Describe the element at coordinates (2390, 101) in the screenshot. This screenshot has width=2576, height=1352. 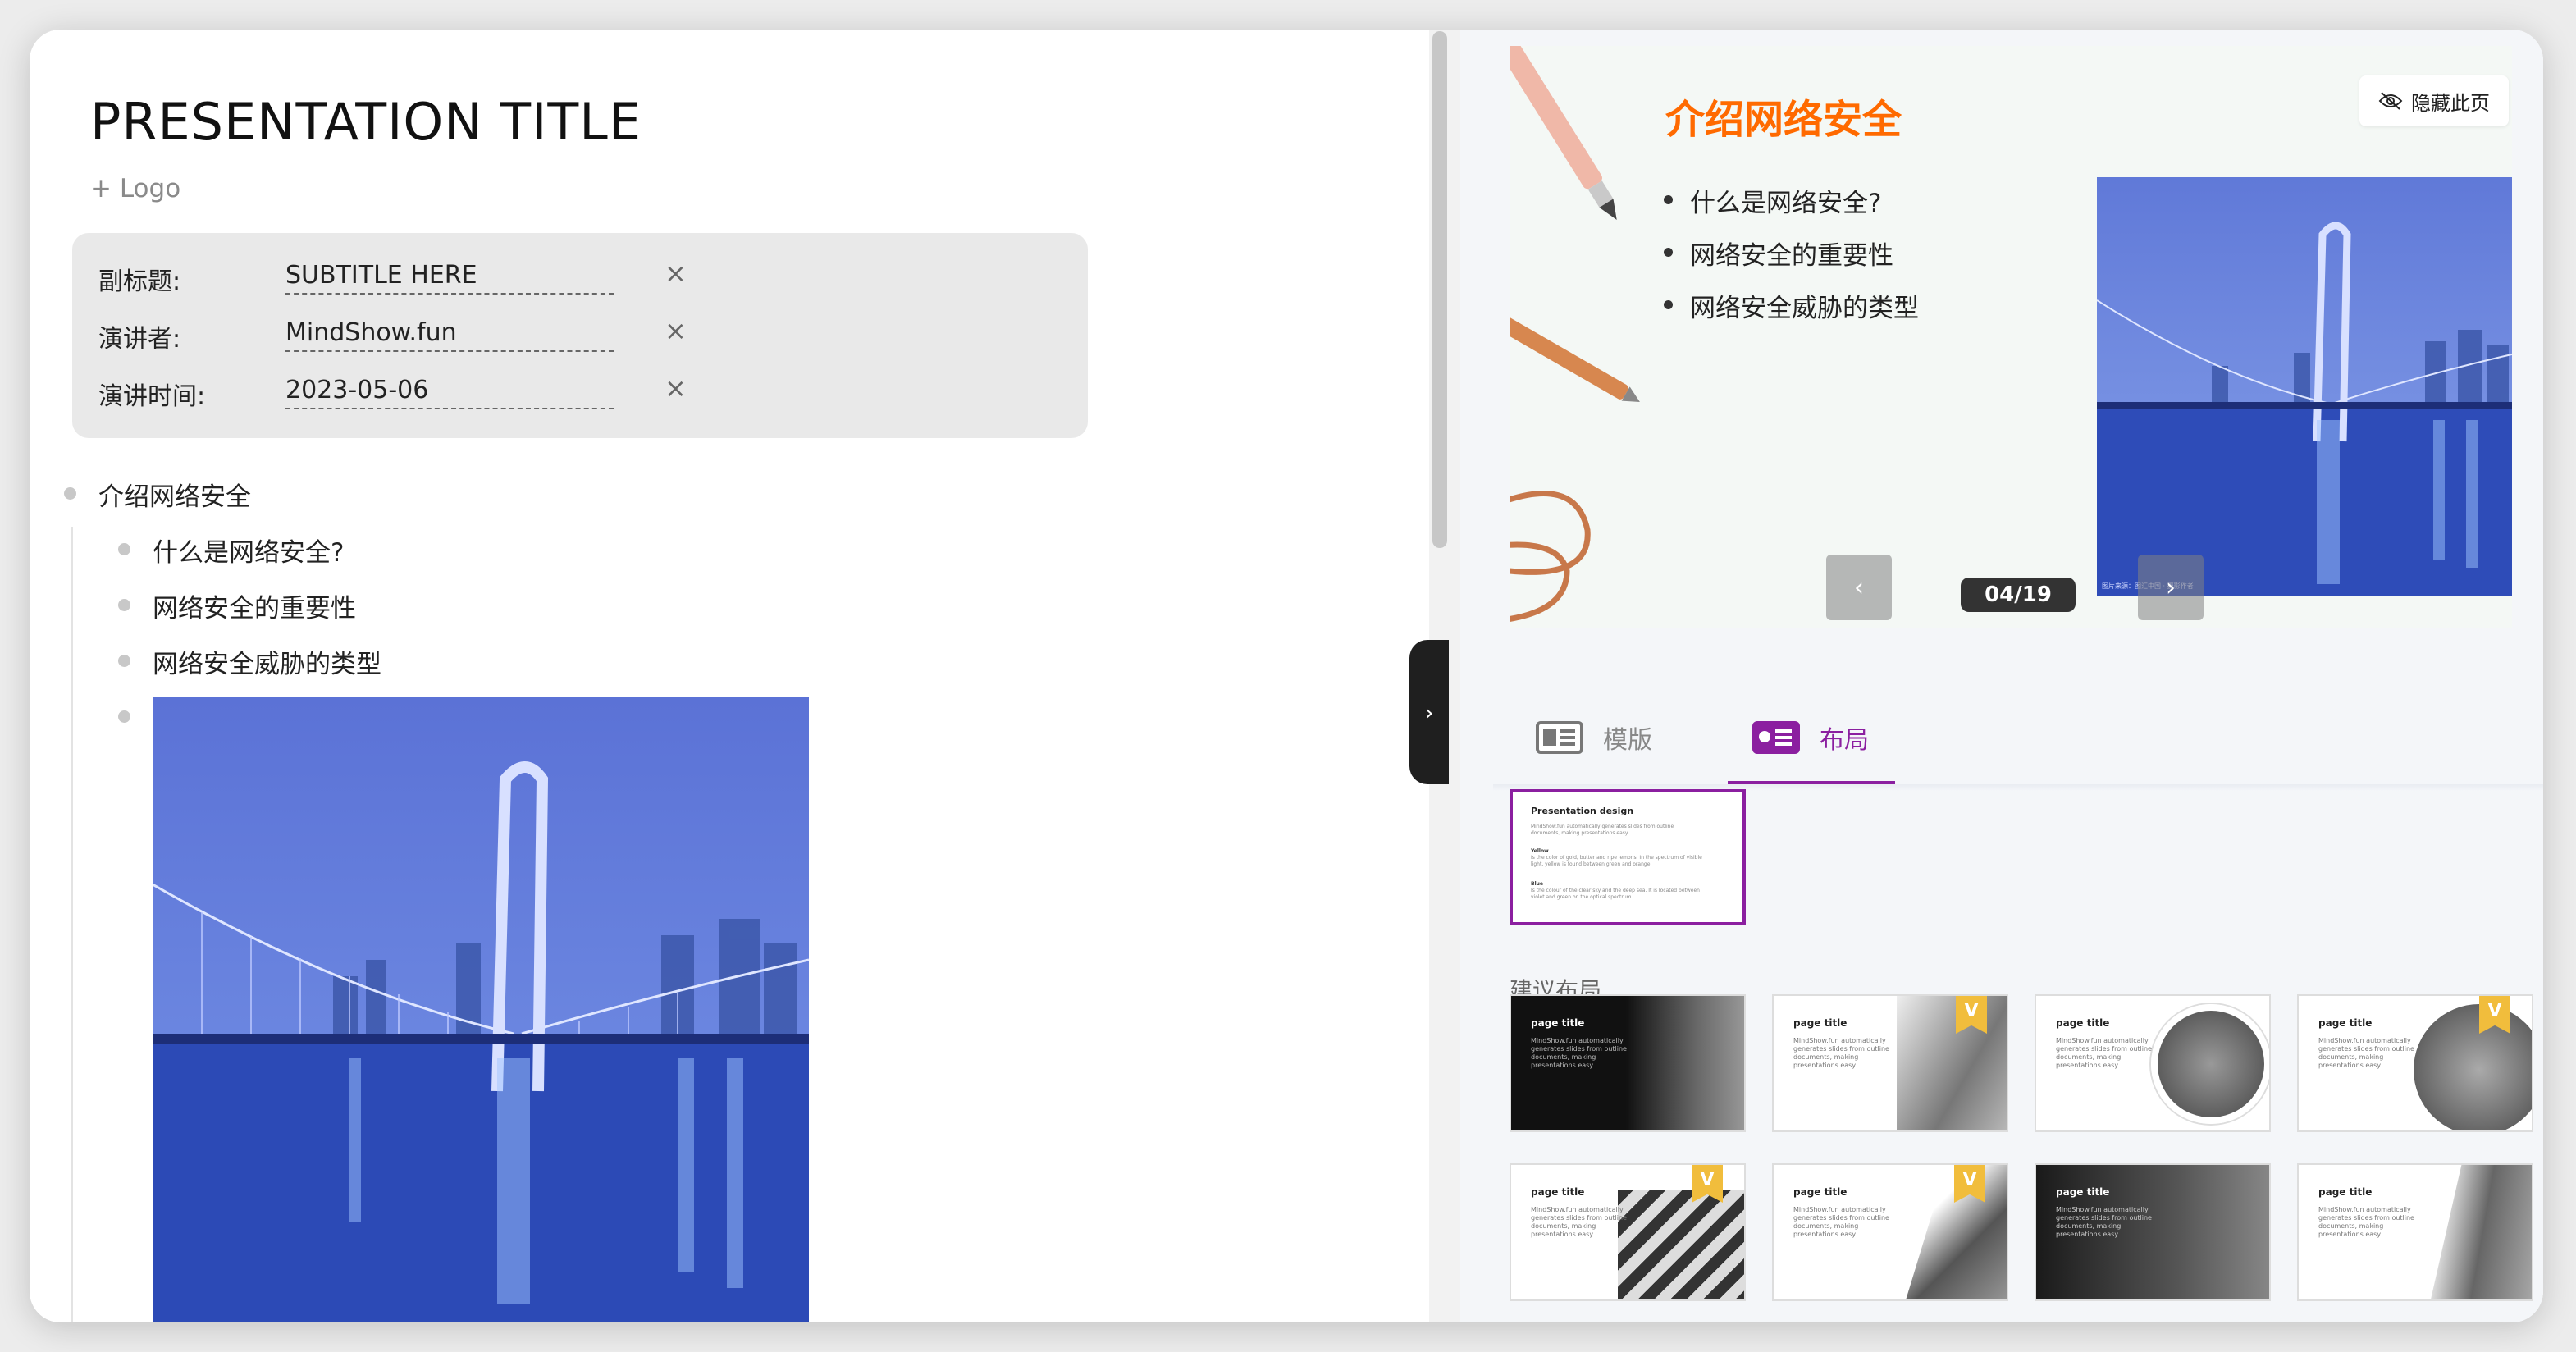
I see `eye-off-icon` at that location.